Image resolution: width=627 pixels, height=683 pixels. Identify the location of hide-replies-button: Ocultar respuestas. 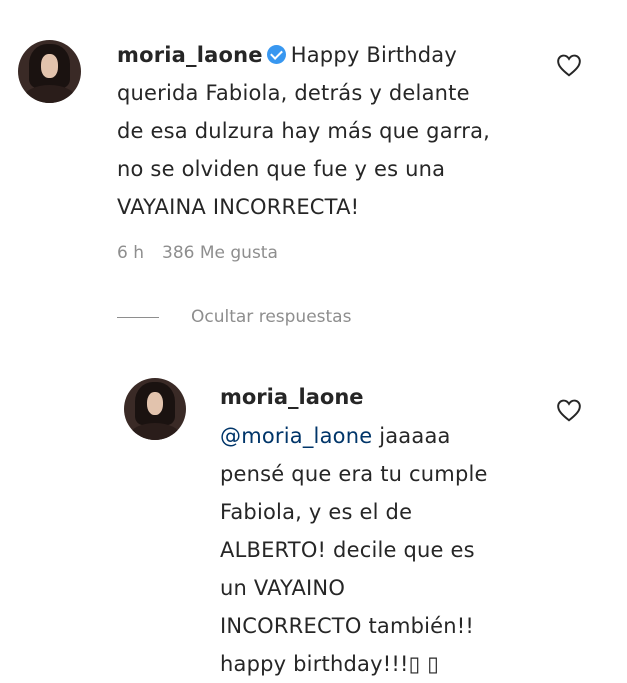
(234, 317).